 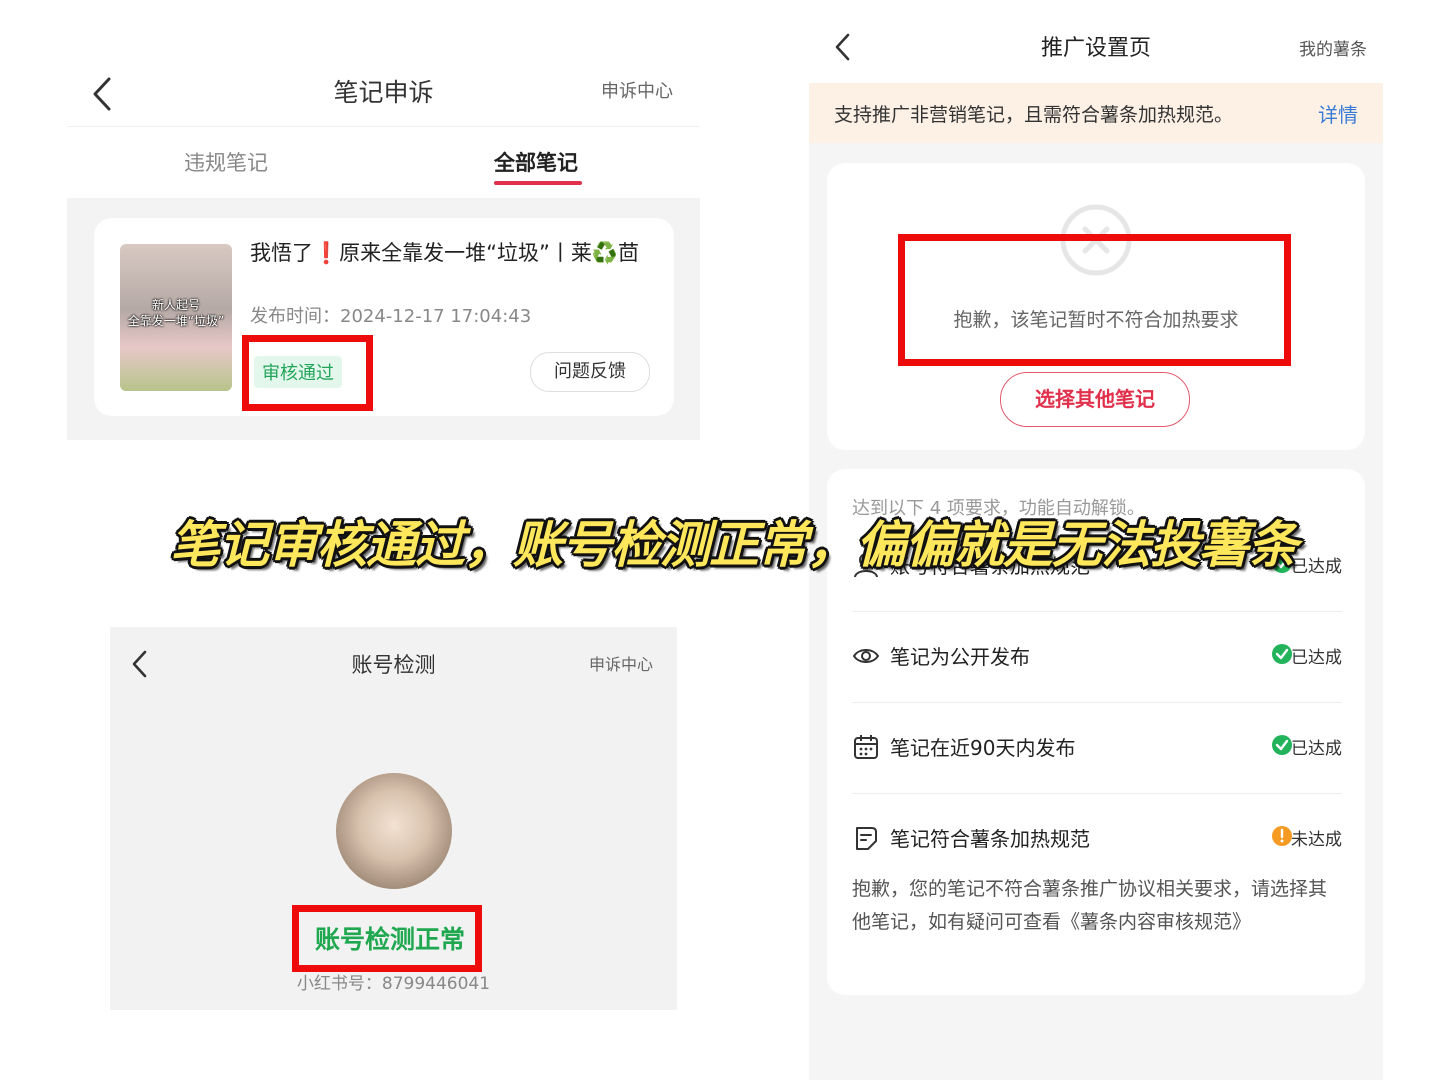 What do you see at coordinates (1095, 399) in the screenshot?
I see `choose-other-note-button: 选择其他笔记` at bounding box center [1095, 399].